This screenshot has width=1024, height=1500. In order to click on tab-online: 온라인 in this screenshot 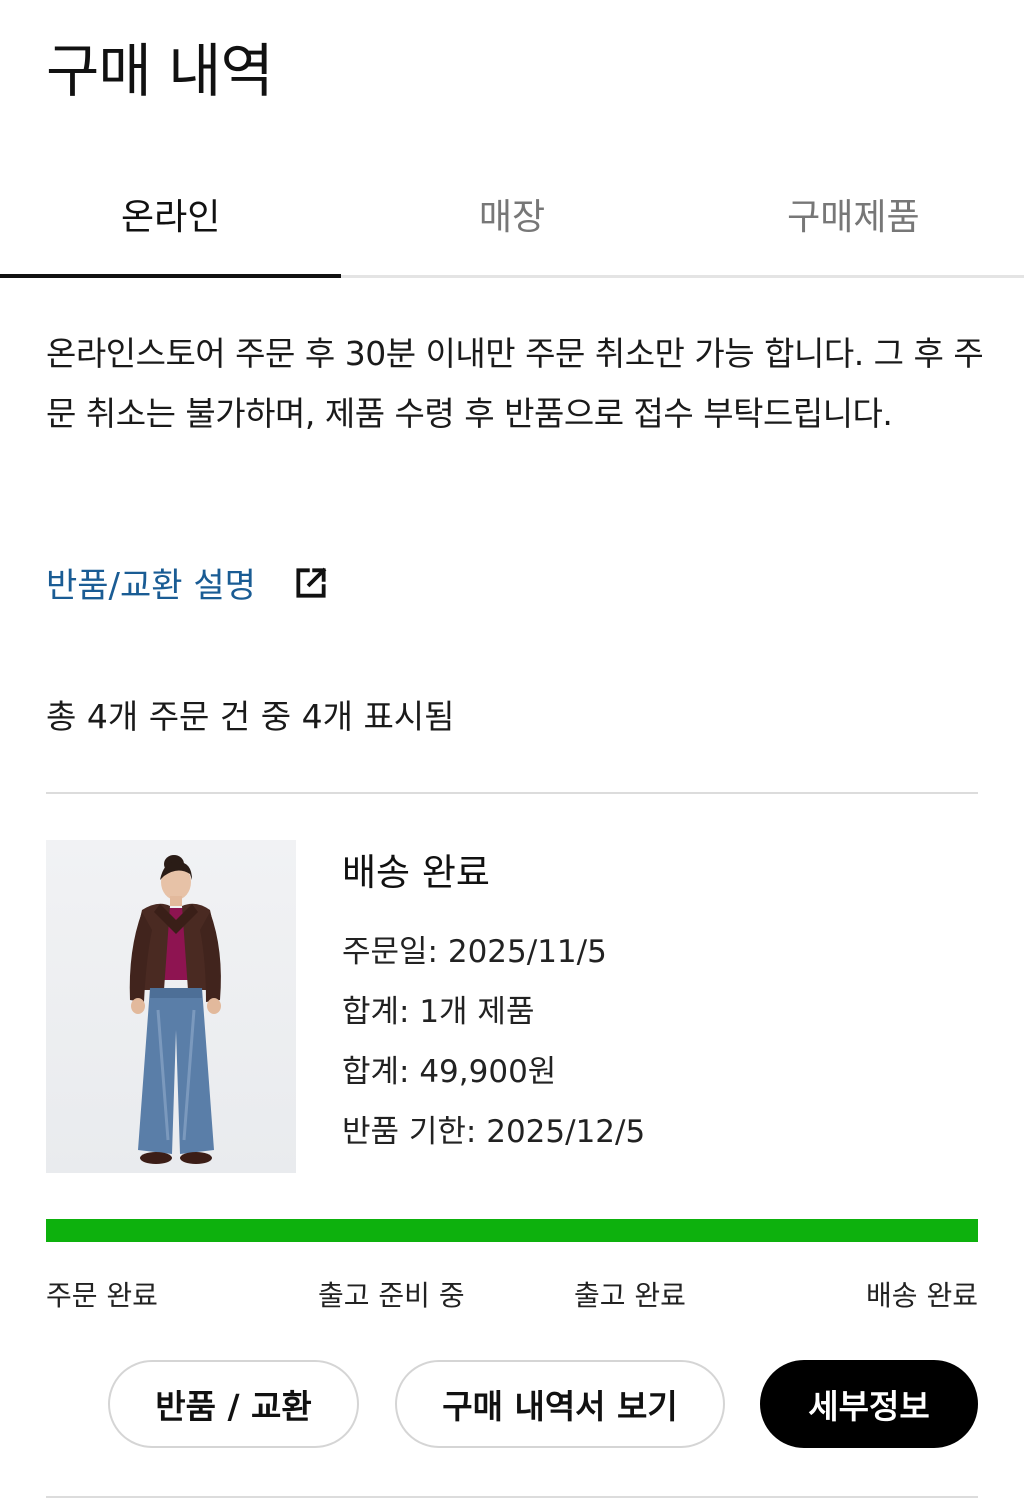, I will do `click(171, 224)`.